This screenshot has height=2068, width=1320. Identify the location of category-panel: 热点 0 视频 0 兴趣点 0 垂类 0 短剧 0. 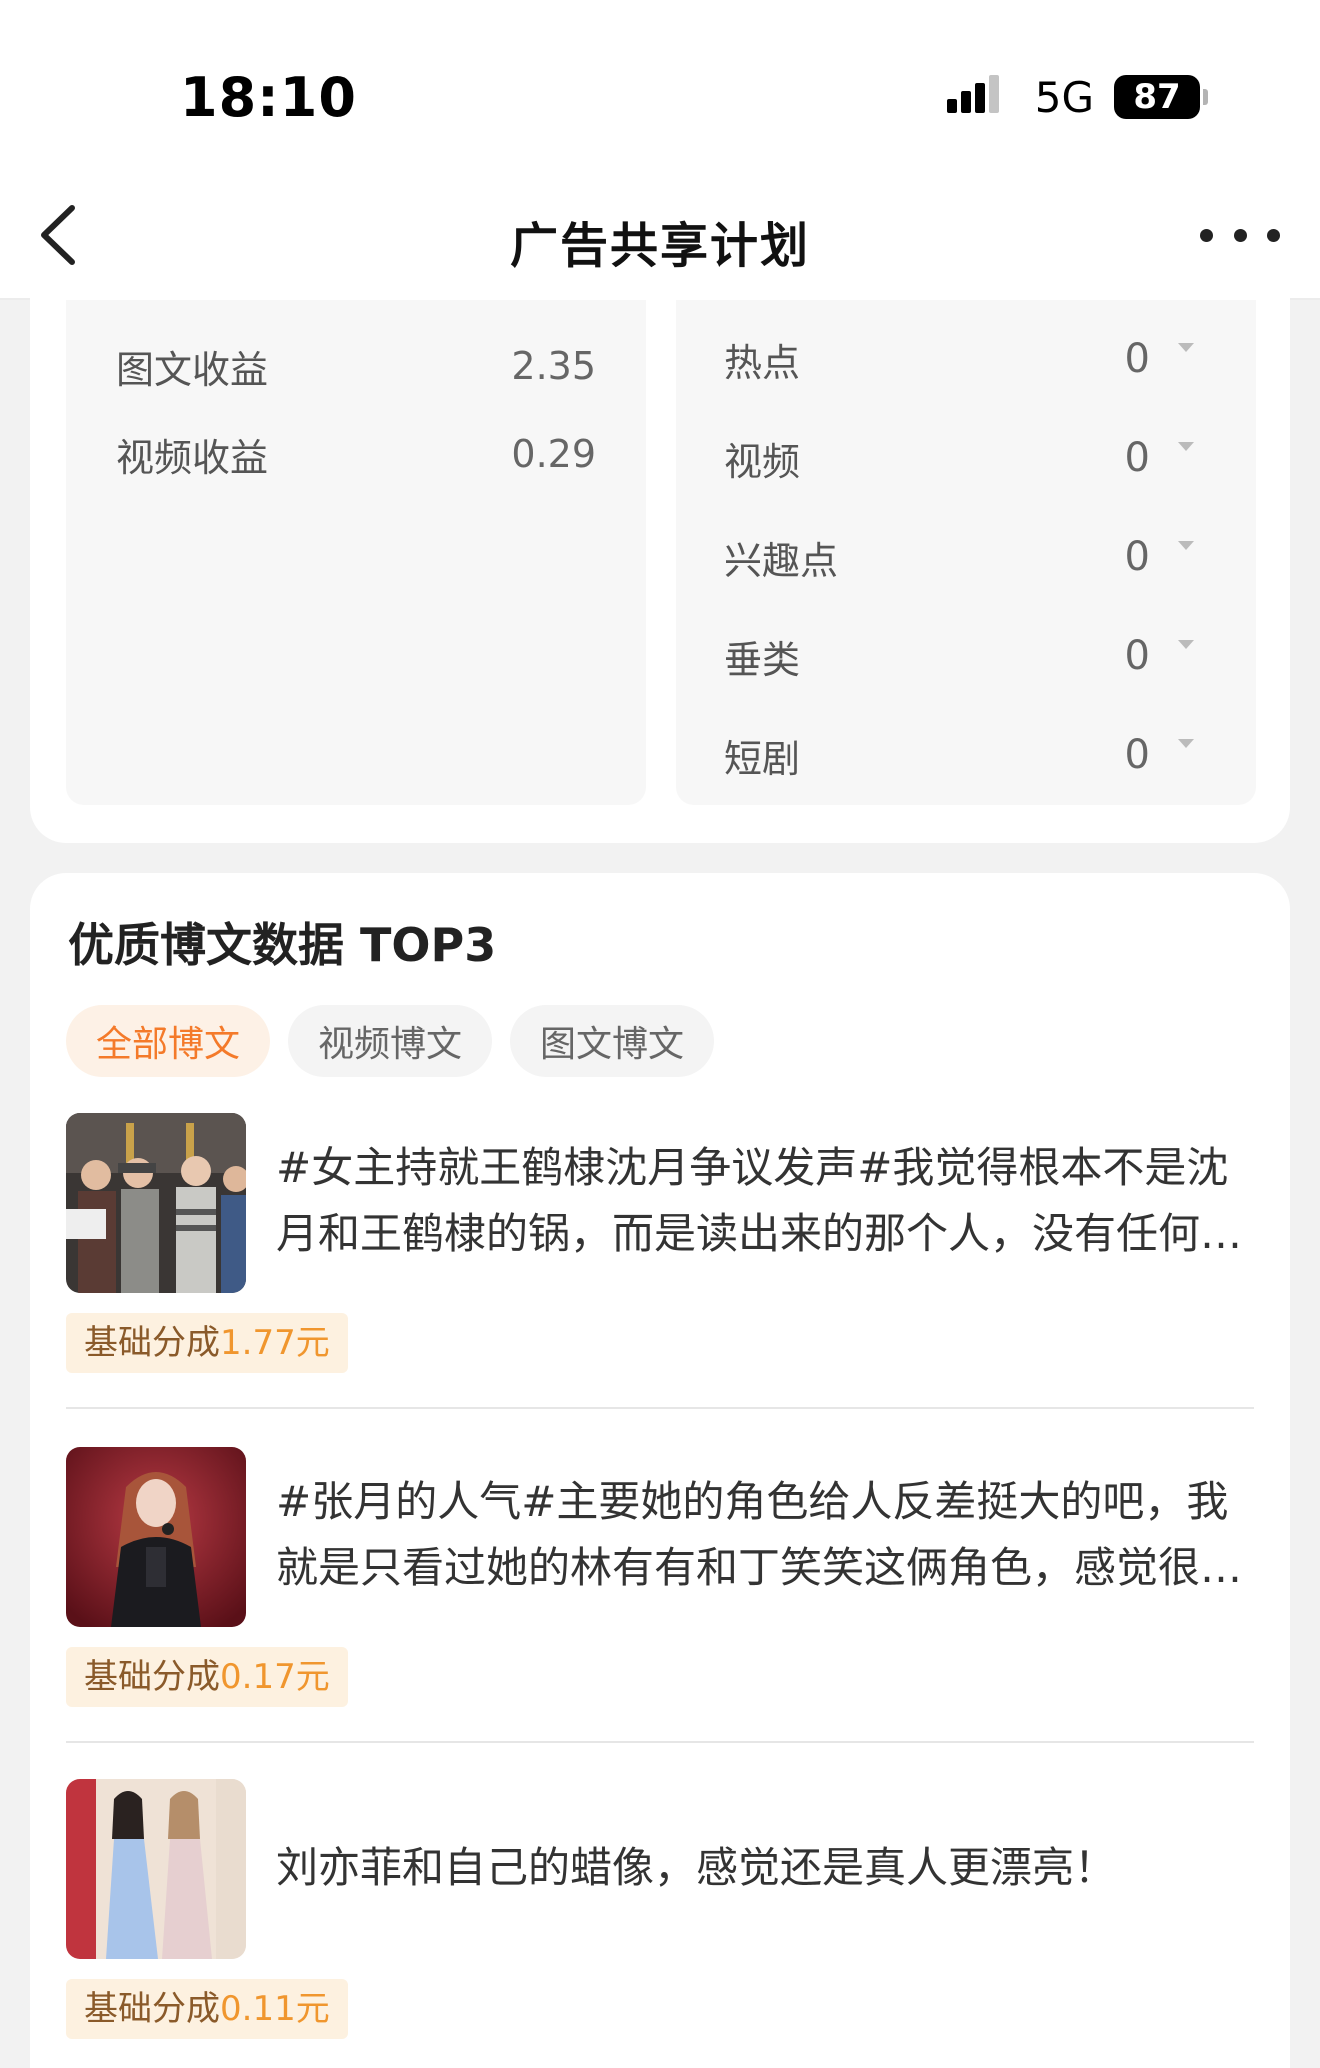
(966, 552).